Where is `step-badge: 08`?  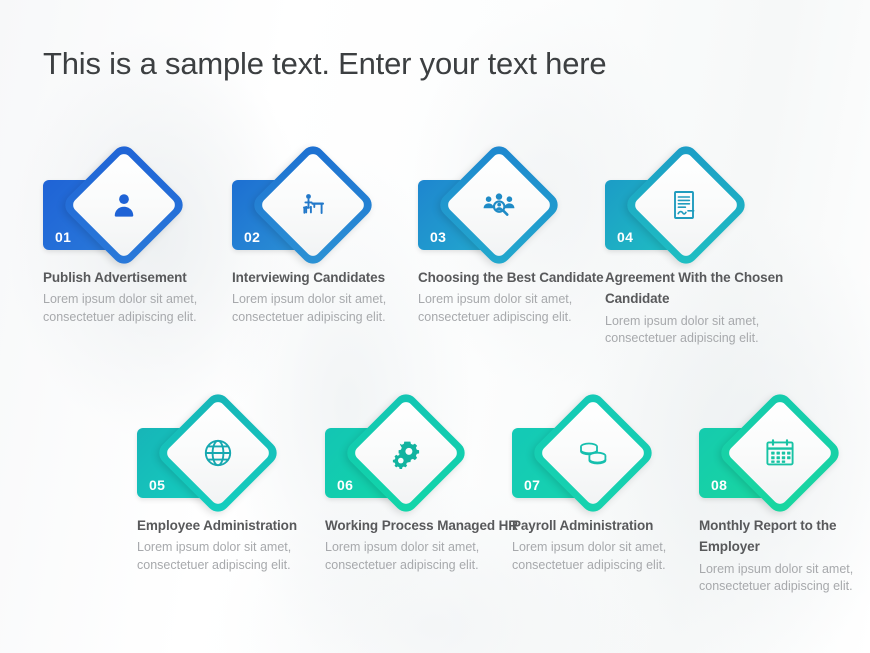
step-badge: 08 is located at coordinates (774, 453).